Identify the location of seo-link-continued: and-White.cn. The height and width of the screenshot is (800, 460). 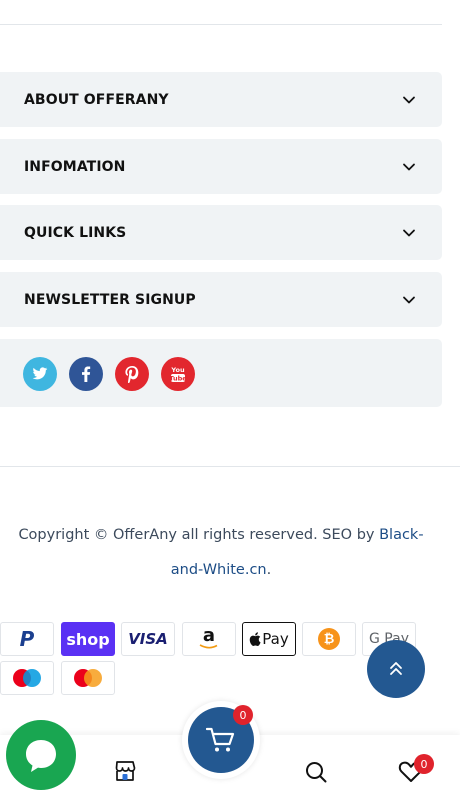
(219, 570).